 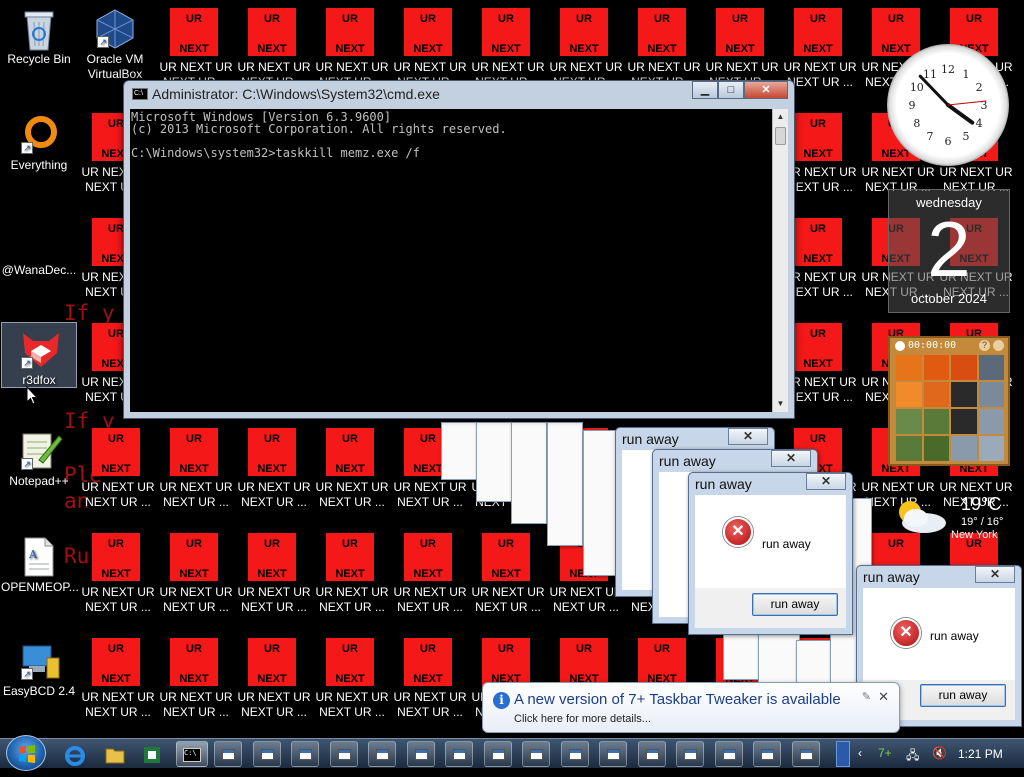 I want to click on file-explorer-icon, so click(x=115, y=755).